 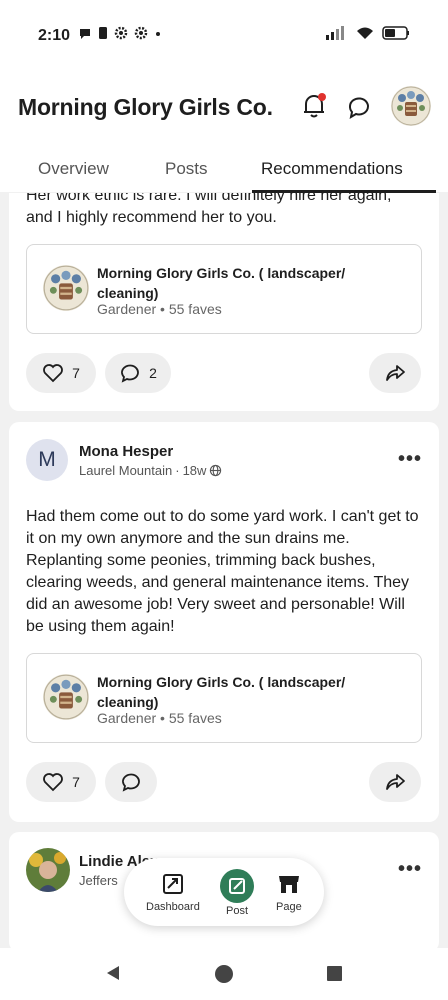 What do you see at coordinates (314, 106) in the screenshot?
I see `notification-bell-icon` at bounding box center [314, 106].